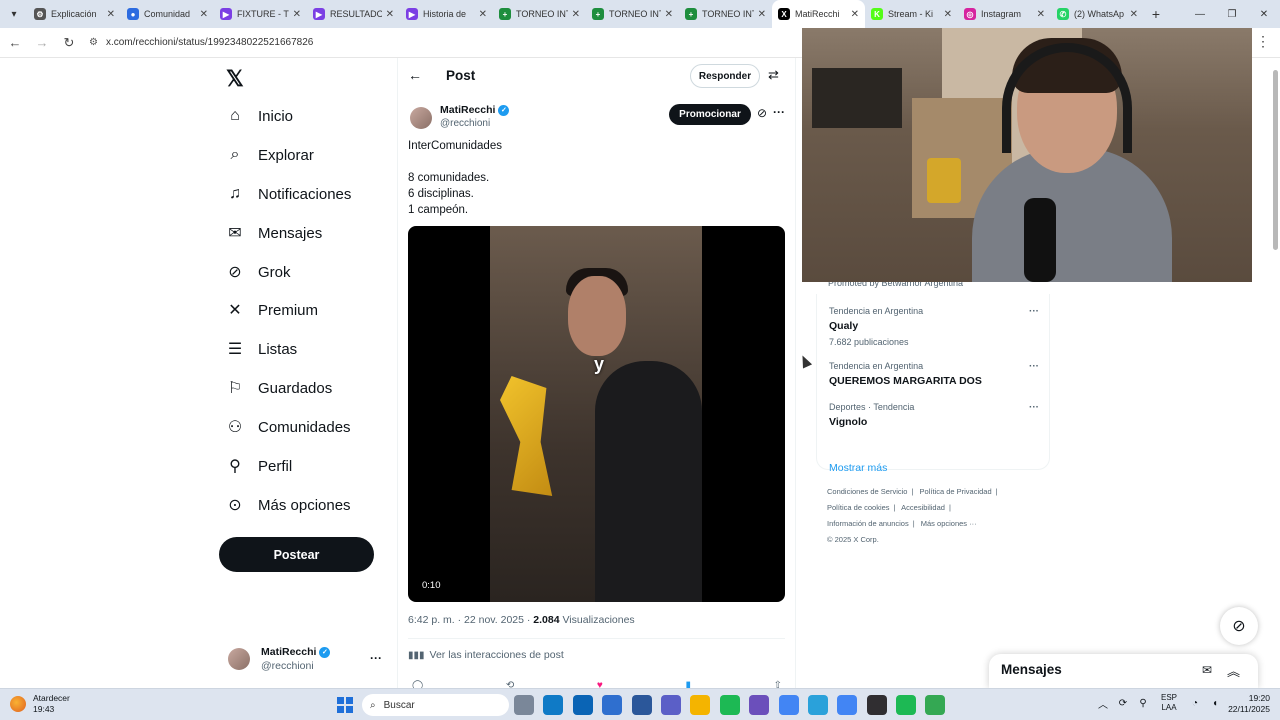  What do you see at coordinates (1156, 14) in the screenshot?
I see `new-tab-button: +` at bounding box center [1156, 14].